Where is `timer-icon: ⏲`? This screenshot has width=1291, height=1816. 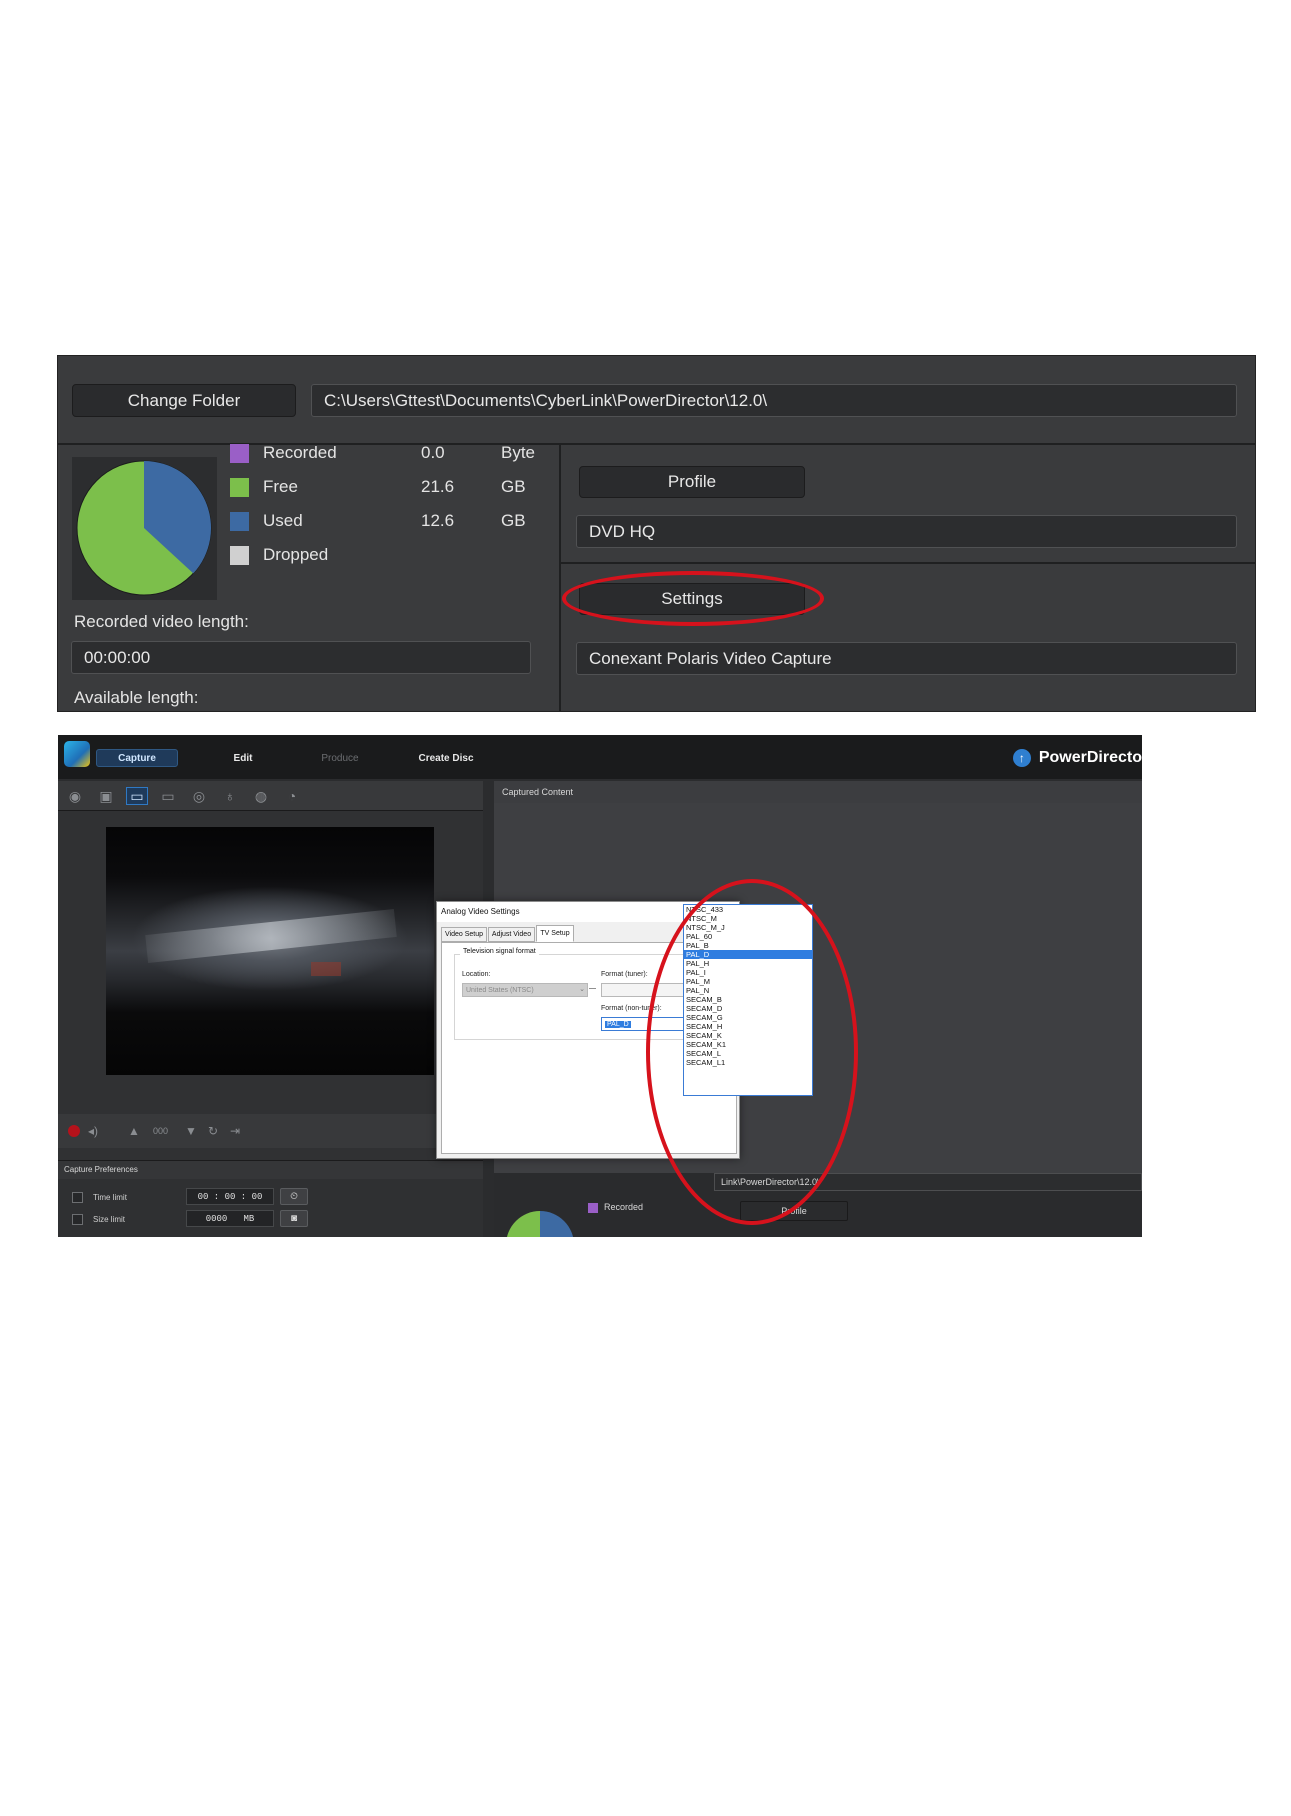 timer-icon: ⏲ is located at coordinates (294, 1196).